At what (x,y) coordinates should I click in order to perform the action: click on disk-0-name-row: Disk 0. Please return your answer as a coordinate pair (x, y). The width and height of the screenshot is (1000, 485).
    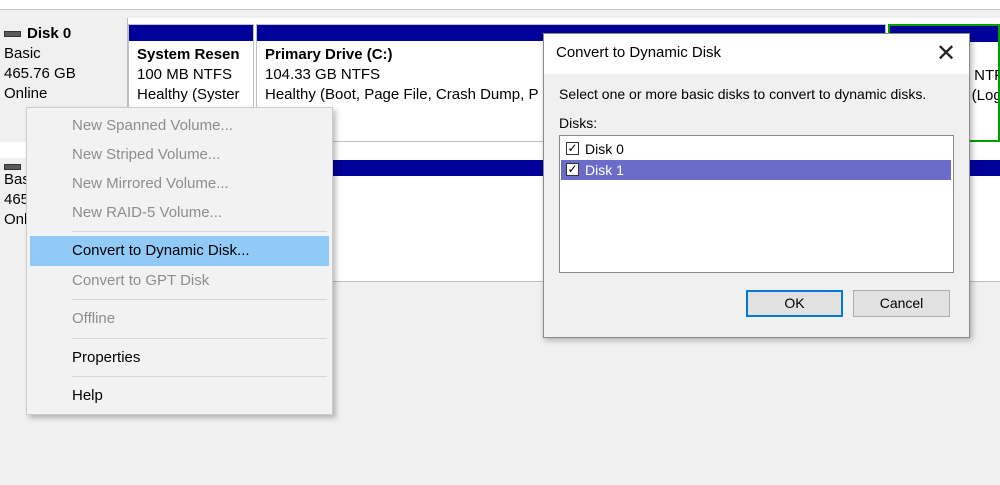
    Looking at the image, I should click on (65, 34).